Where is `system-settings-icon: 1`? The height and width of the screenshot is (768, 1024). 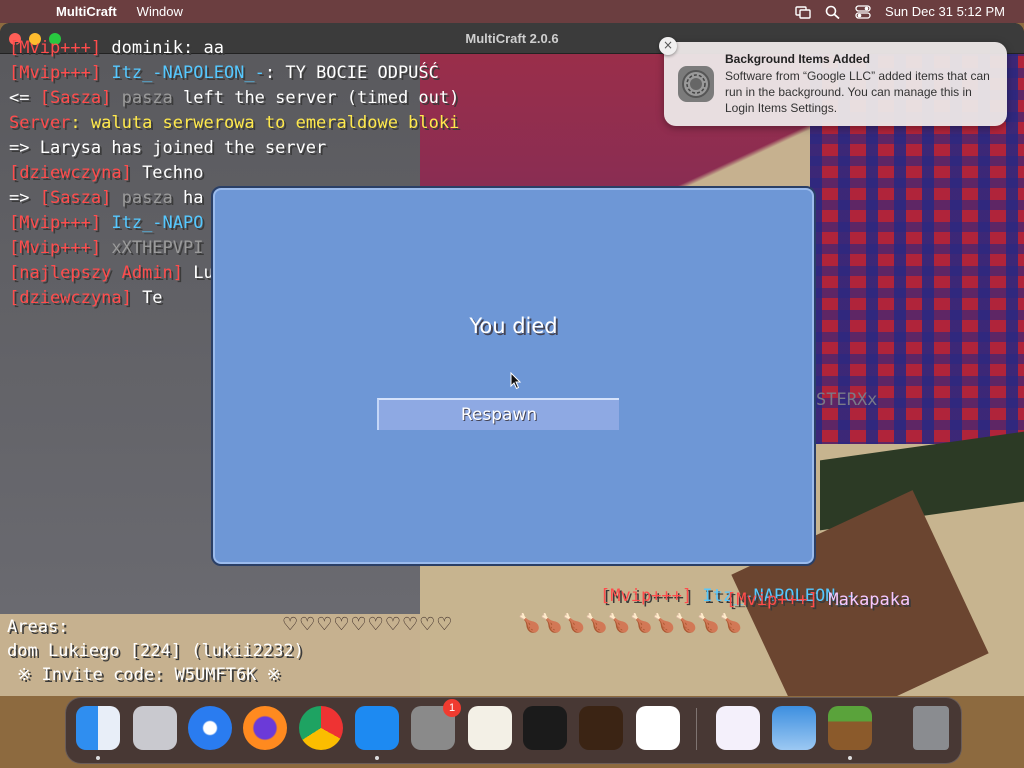
system-settings-icon: 1 is located at coordinates (436, 724).